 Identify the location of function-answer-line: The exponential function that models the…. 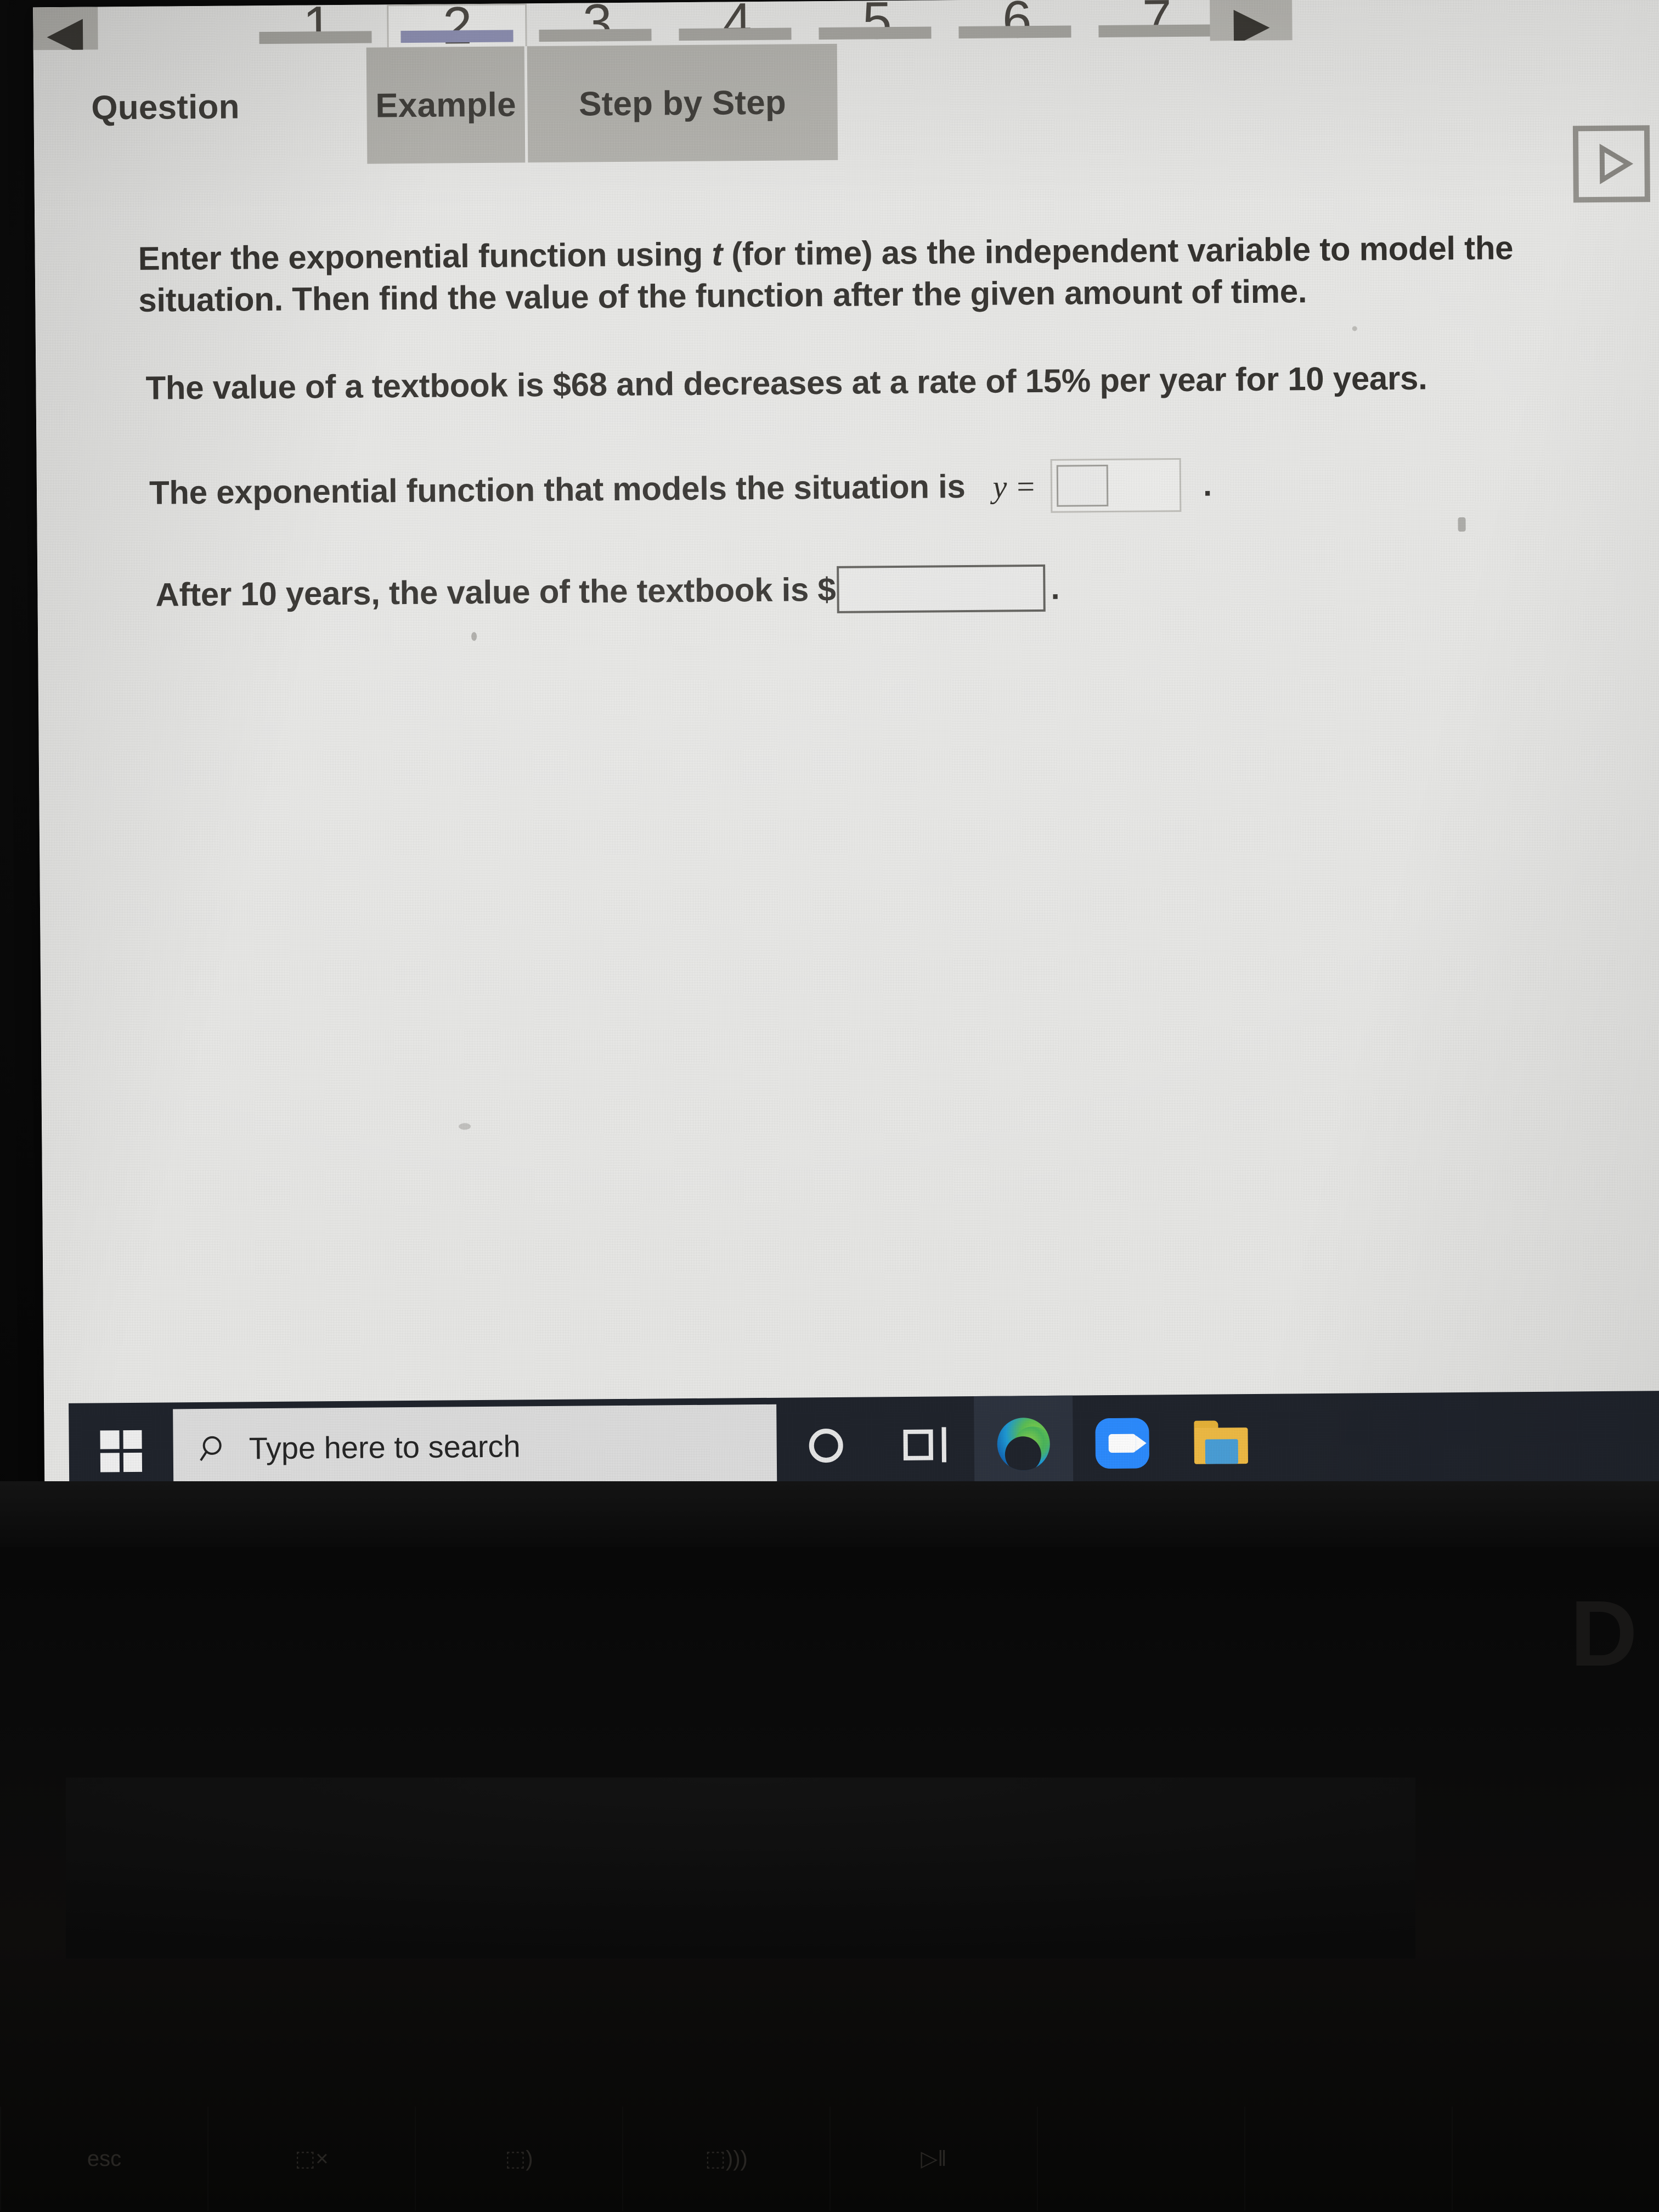
(680, 489).